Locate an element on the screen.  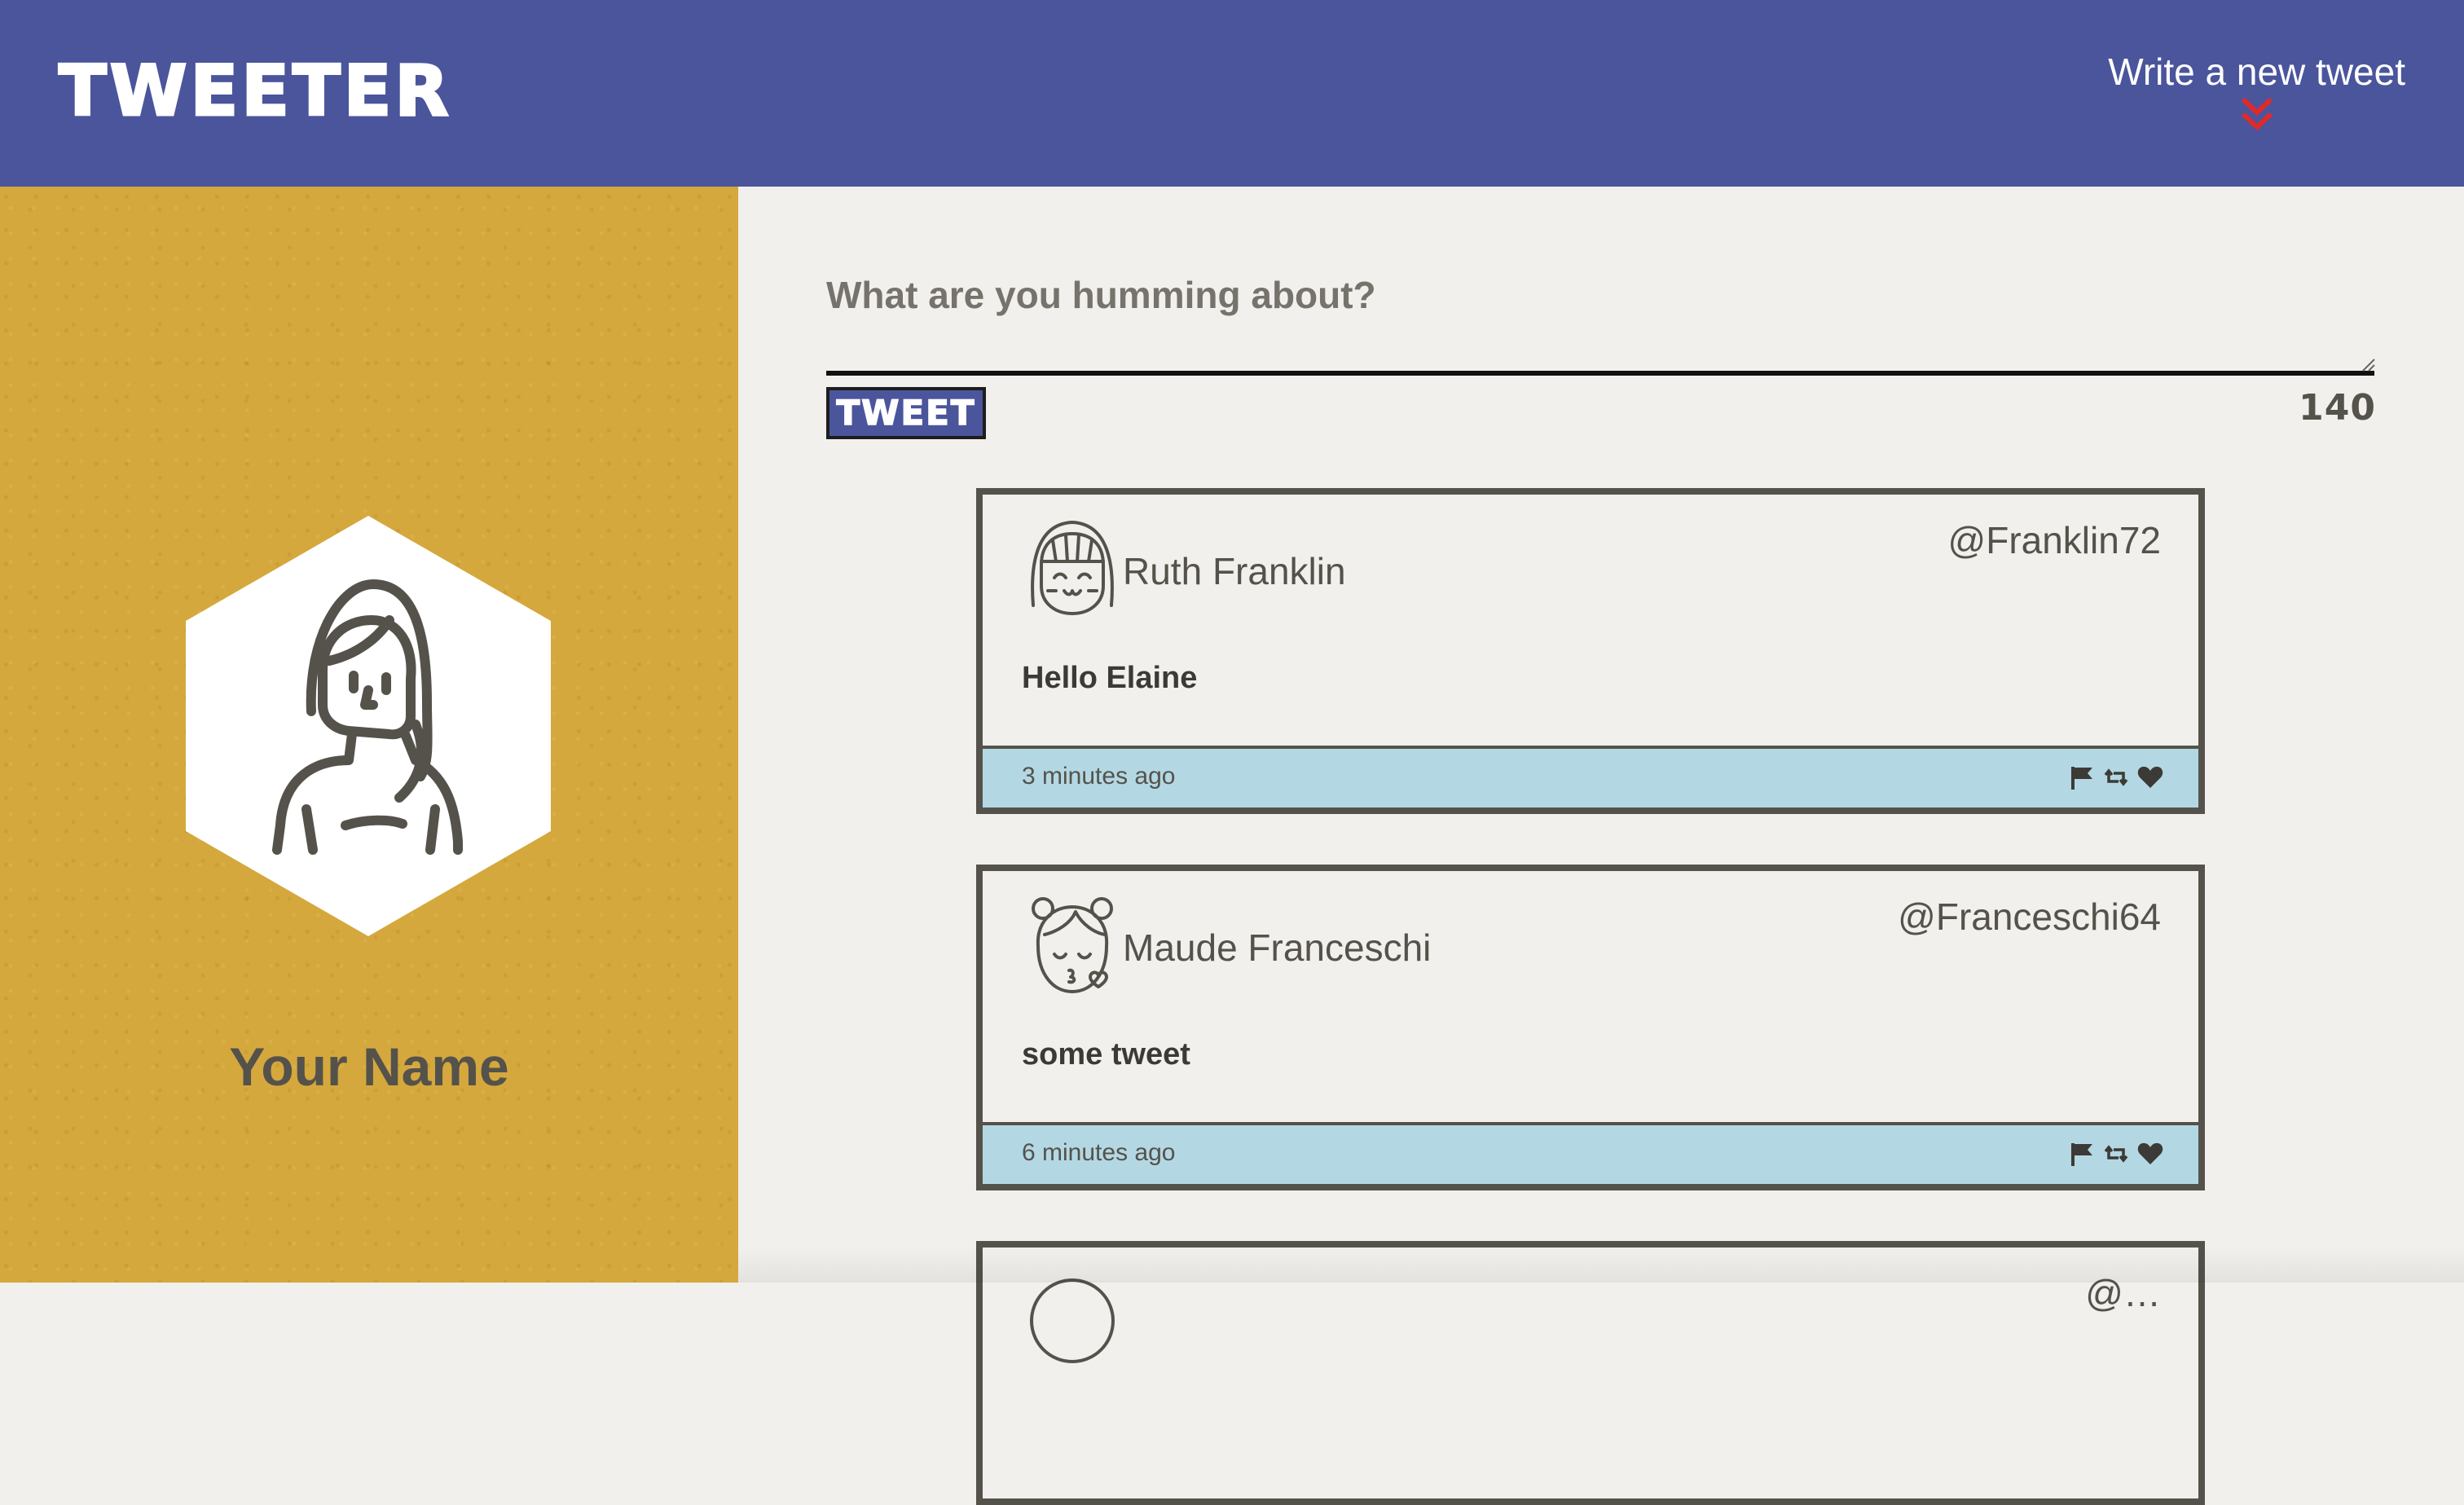
write-new-tweet-toggle: Write a new tweet is located at coordinates (2256, 91).